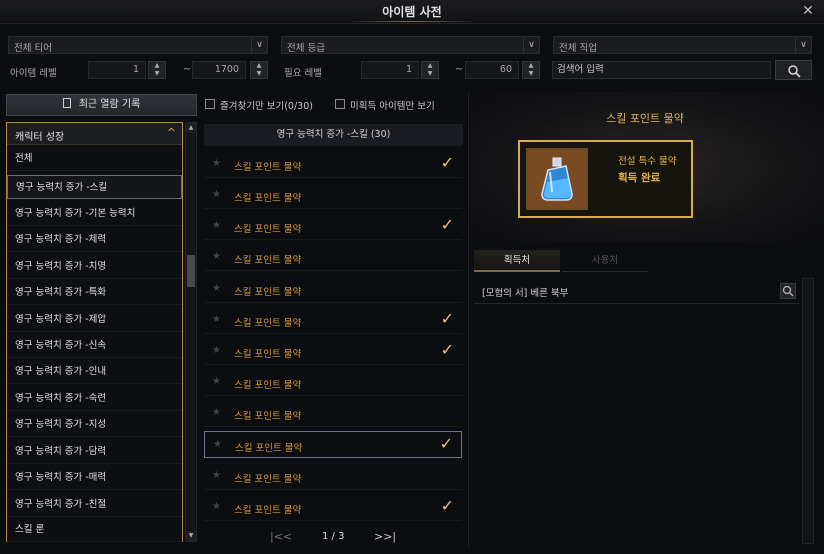 The image size is (824, 554). I want to click on category-item-selected: 영구 능력치 증가 -스킬, so click(94, 187).